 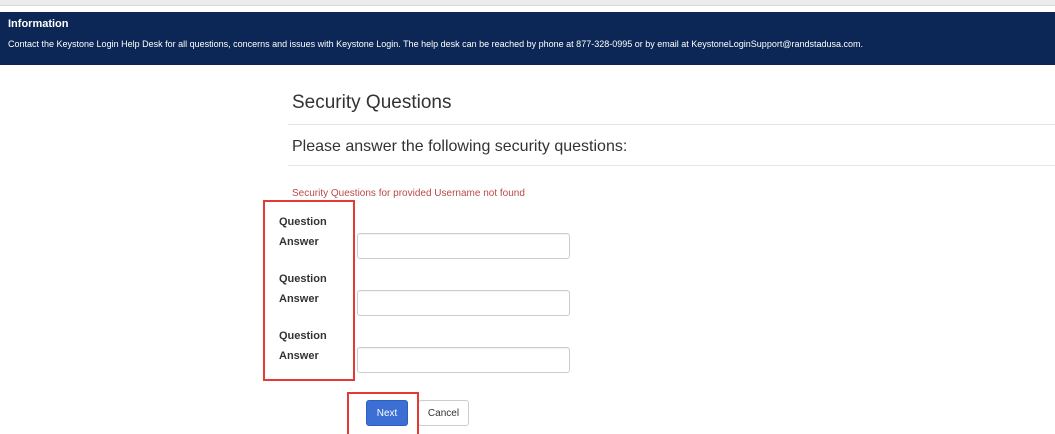 I want to click on questions-highlight-box, so click(x=309, y=290).